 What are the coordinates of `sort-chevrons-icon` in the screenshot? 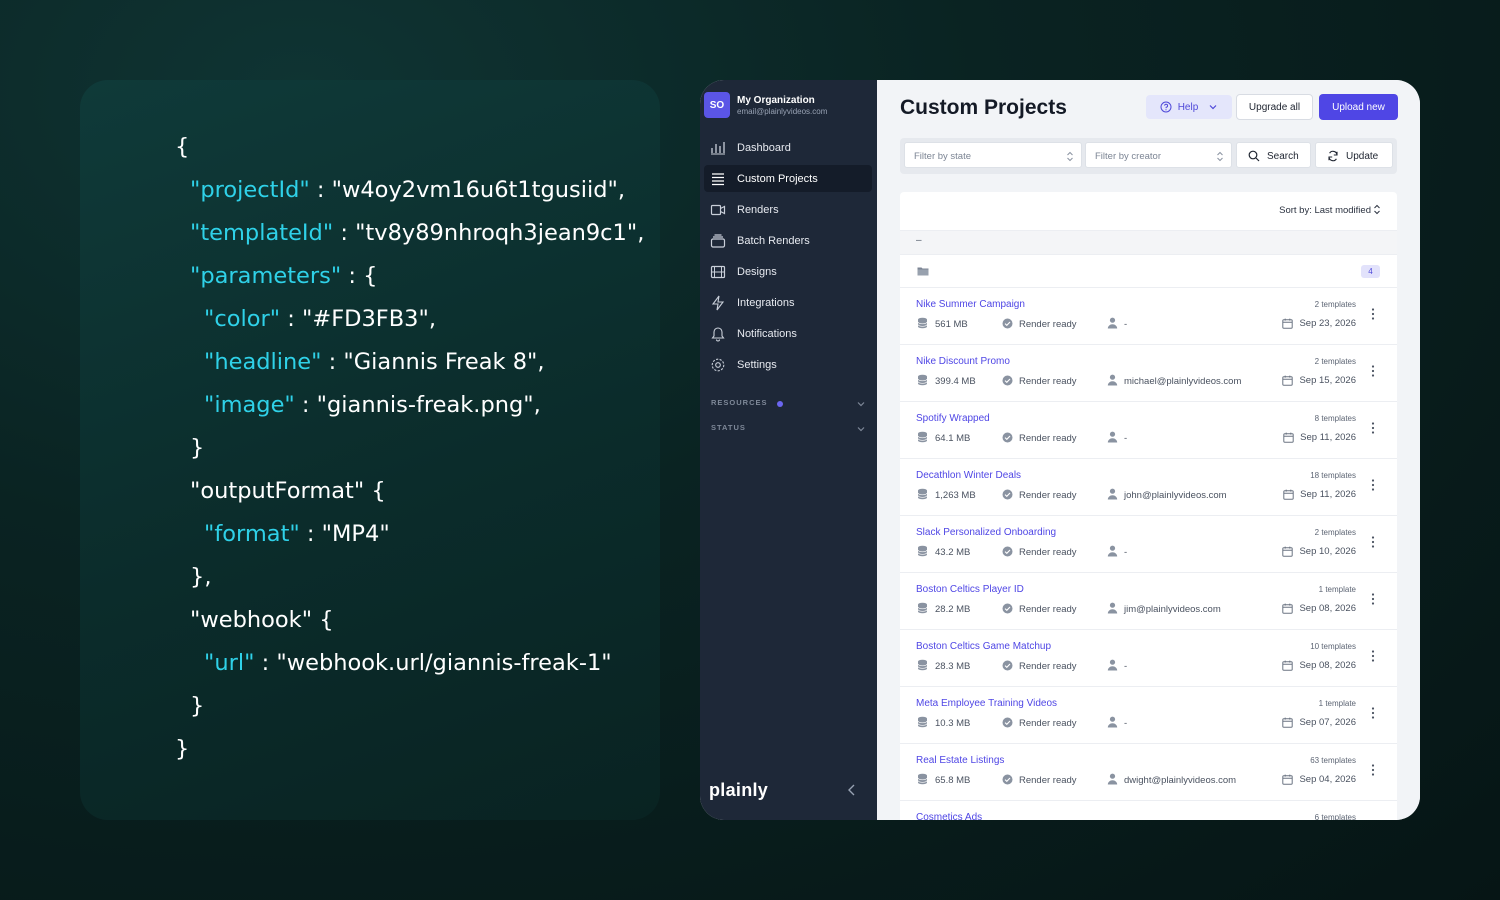 It's located at (1377, 209).